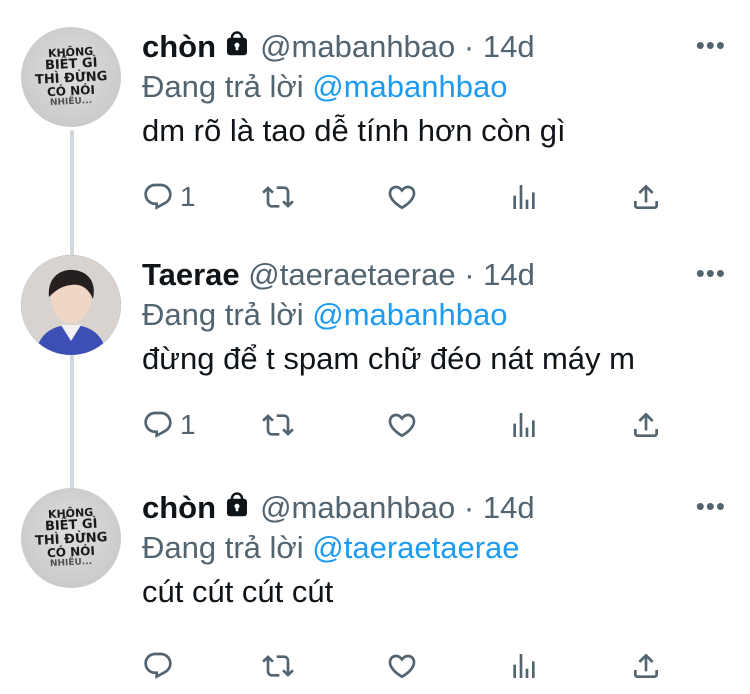 This screenshot has height=694, width=750. I want to click on tweet-text: cút cút cút cút, so click(238, 591).